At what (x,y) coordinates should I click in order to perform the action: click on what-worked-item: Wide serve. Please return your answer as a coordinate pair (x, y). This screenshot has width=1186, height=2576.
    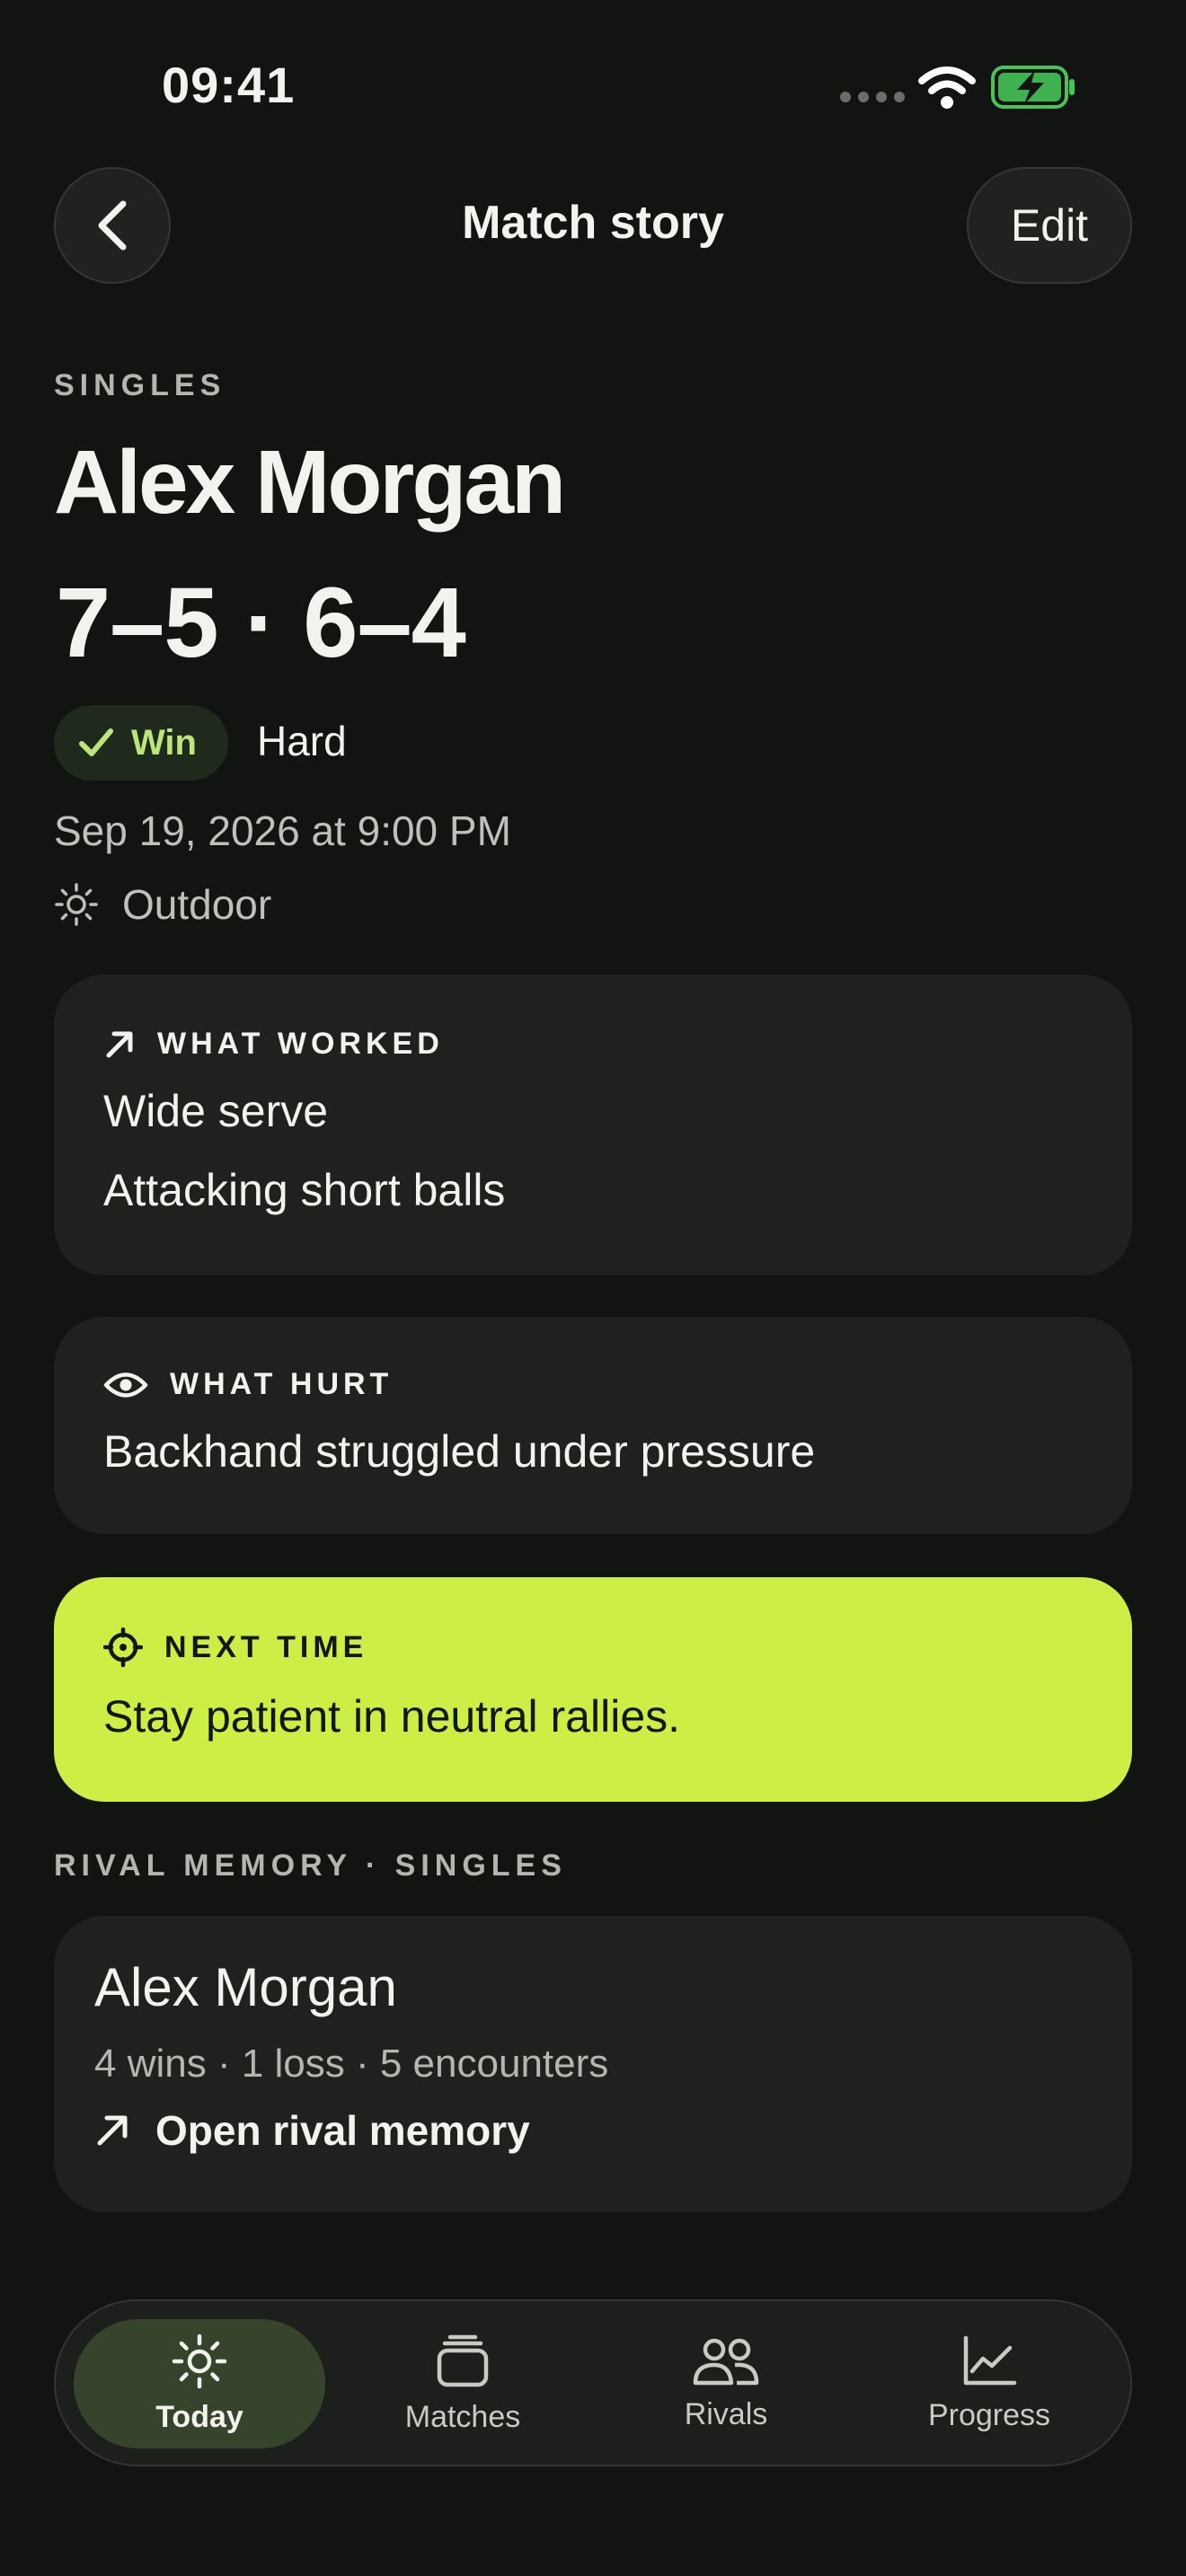
    Looking at the image, I should click on (216, 1111).